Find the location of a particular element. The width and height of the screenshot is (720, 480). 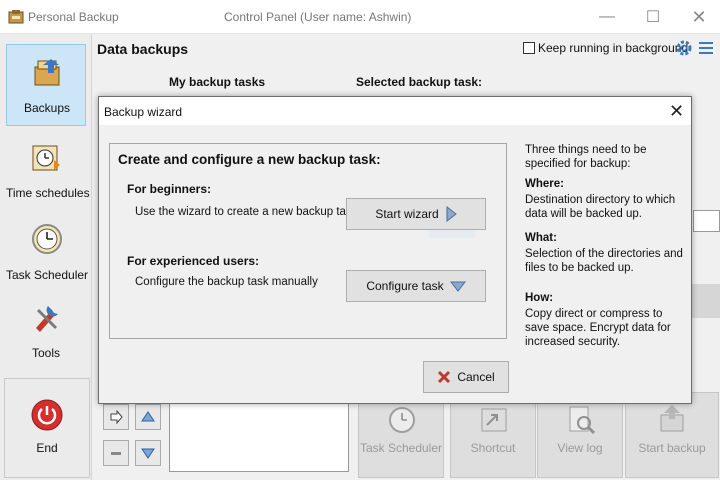

minimize-button: — is located at coordinates (607, 17).